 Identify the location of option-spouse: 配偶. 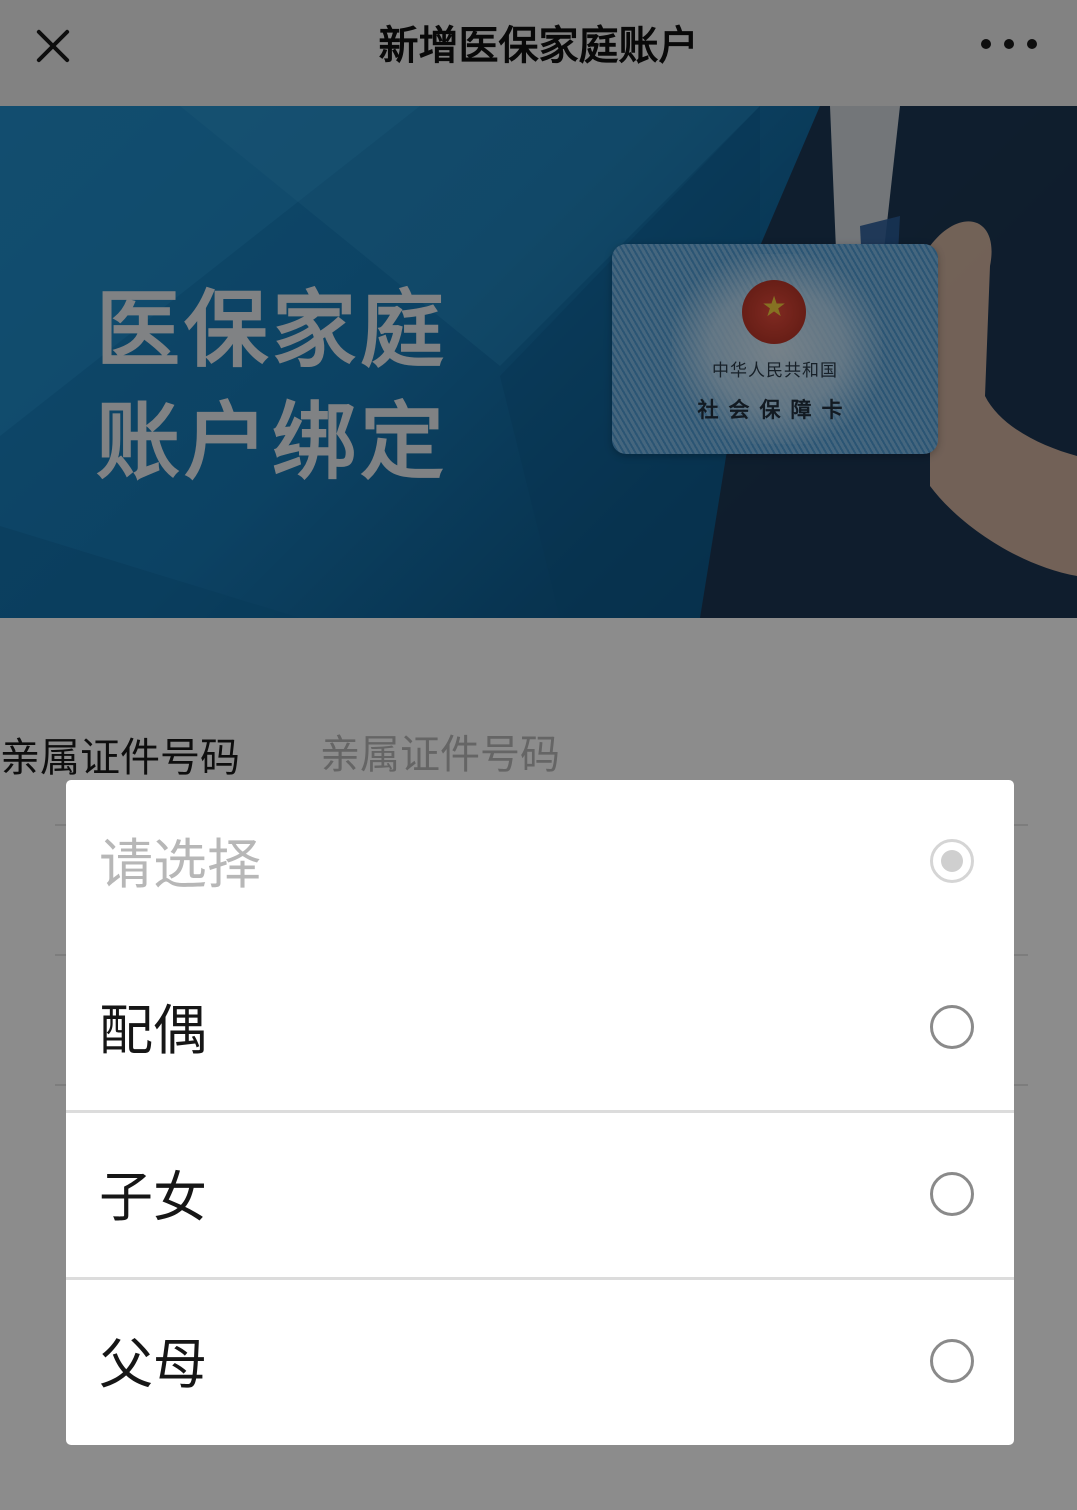
(540, 1029).